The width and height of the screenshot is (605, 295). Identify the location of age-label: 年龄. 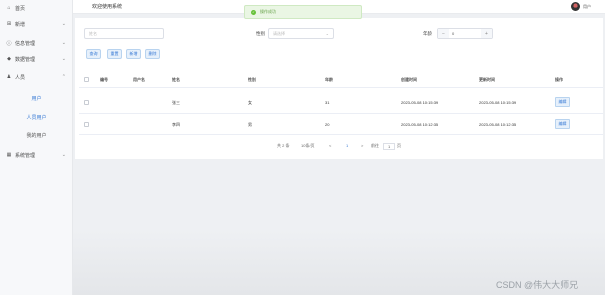
(427, 33).